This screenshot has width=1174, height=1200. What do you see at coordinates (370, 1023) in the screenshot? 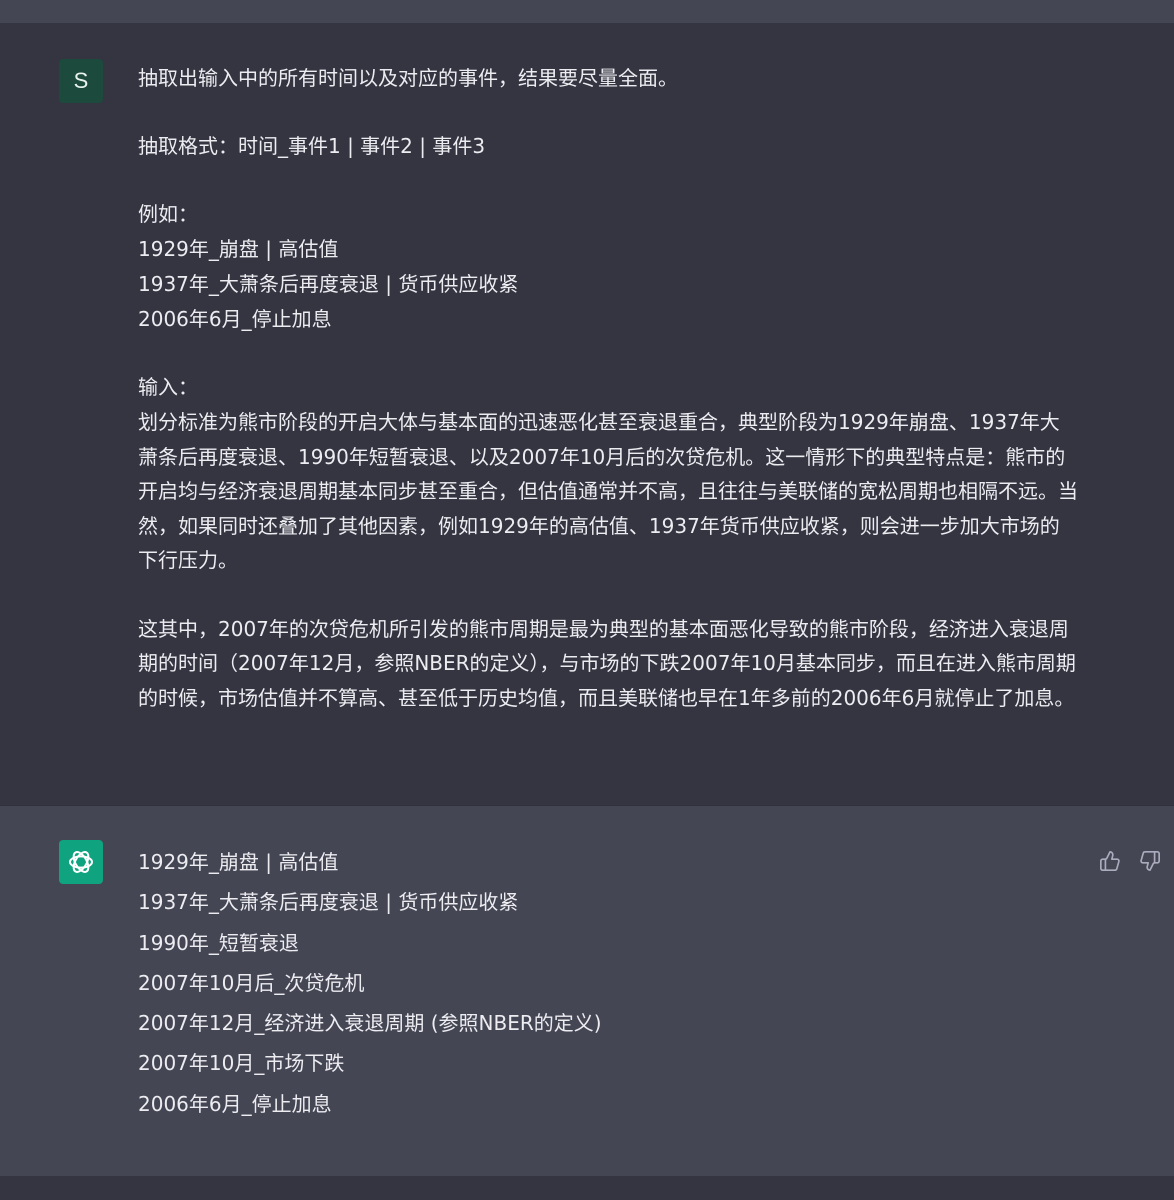
I see `result-line-5: 2007年12月_经济进入衰退周期 (参照NBER的定义)` at bounding box center [370, 1023].